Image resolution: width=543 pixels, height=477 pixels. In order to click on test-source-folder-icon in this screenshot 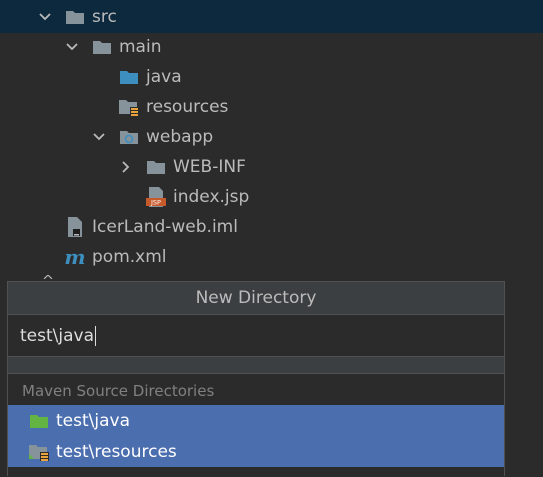, I will do `click(39, 421)`.